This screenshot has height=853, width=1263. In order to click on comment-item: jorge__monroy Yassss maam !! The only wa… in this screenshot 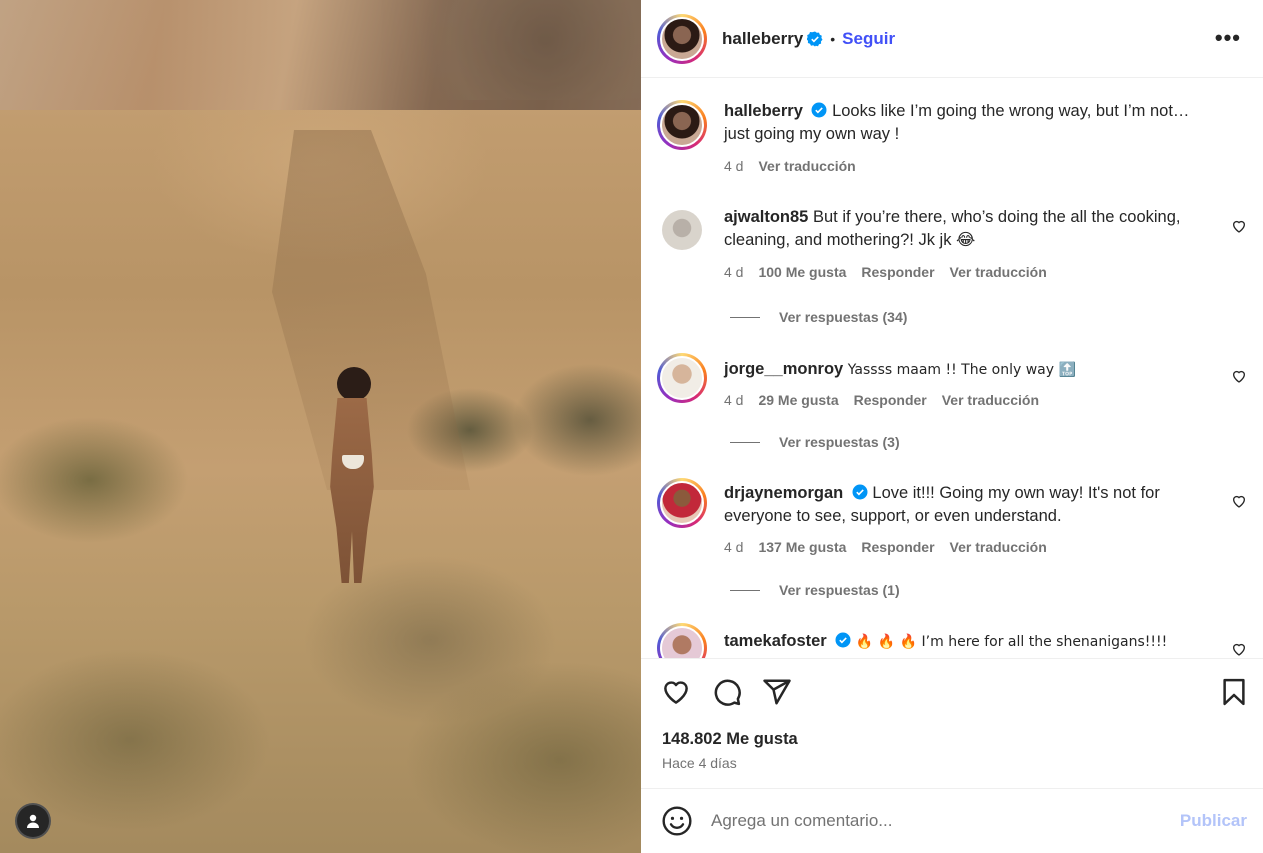, I will do `click(952, 382)`.